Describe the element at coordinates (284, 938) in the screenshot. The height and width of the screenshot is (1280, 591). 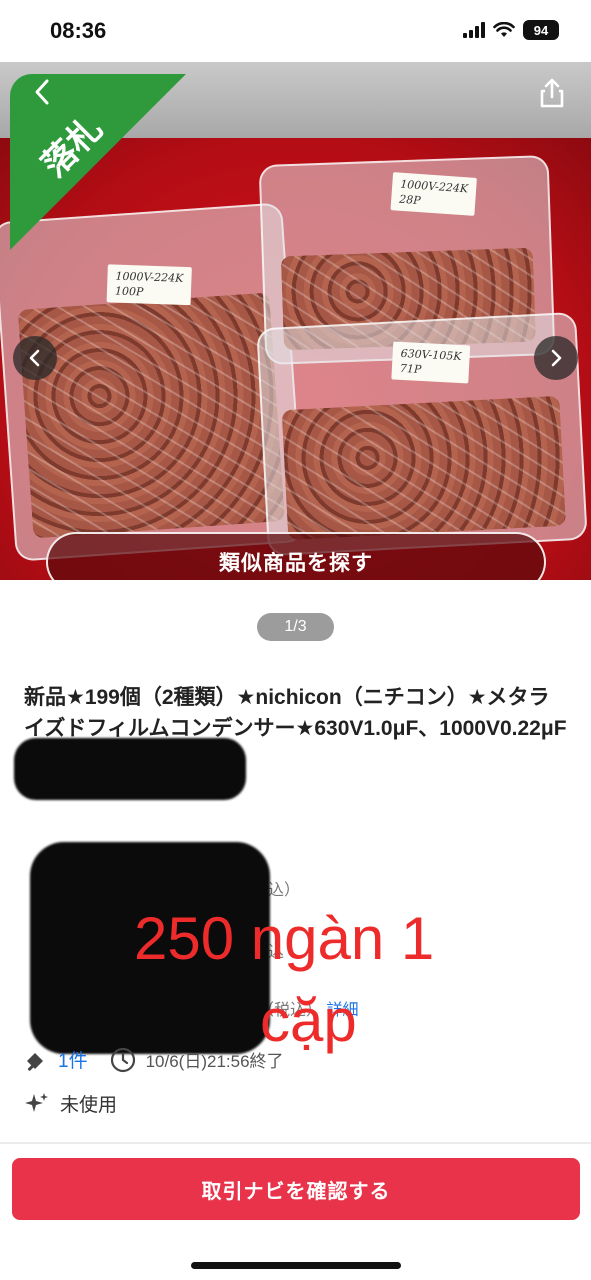
I see `price-annotation-line: 250 ngàn 1` at that location.